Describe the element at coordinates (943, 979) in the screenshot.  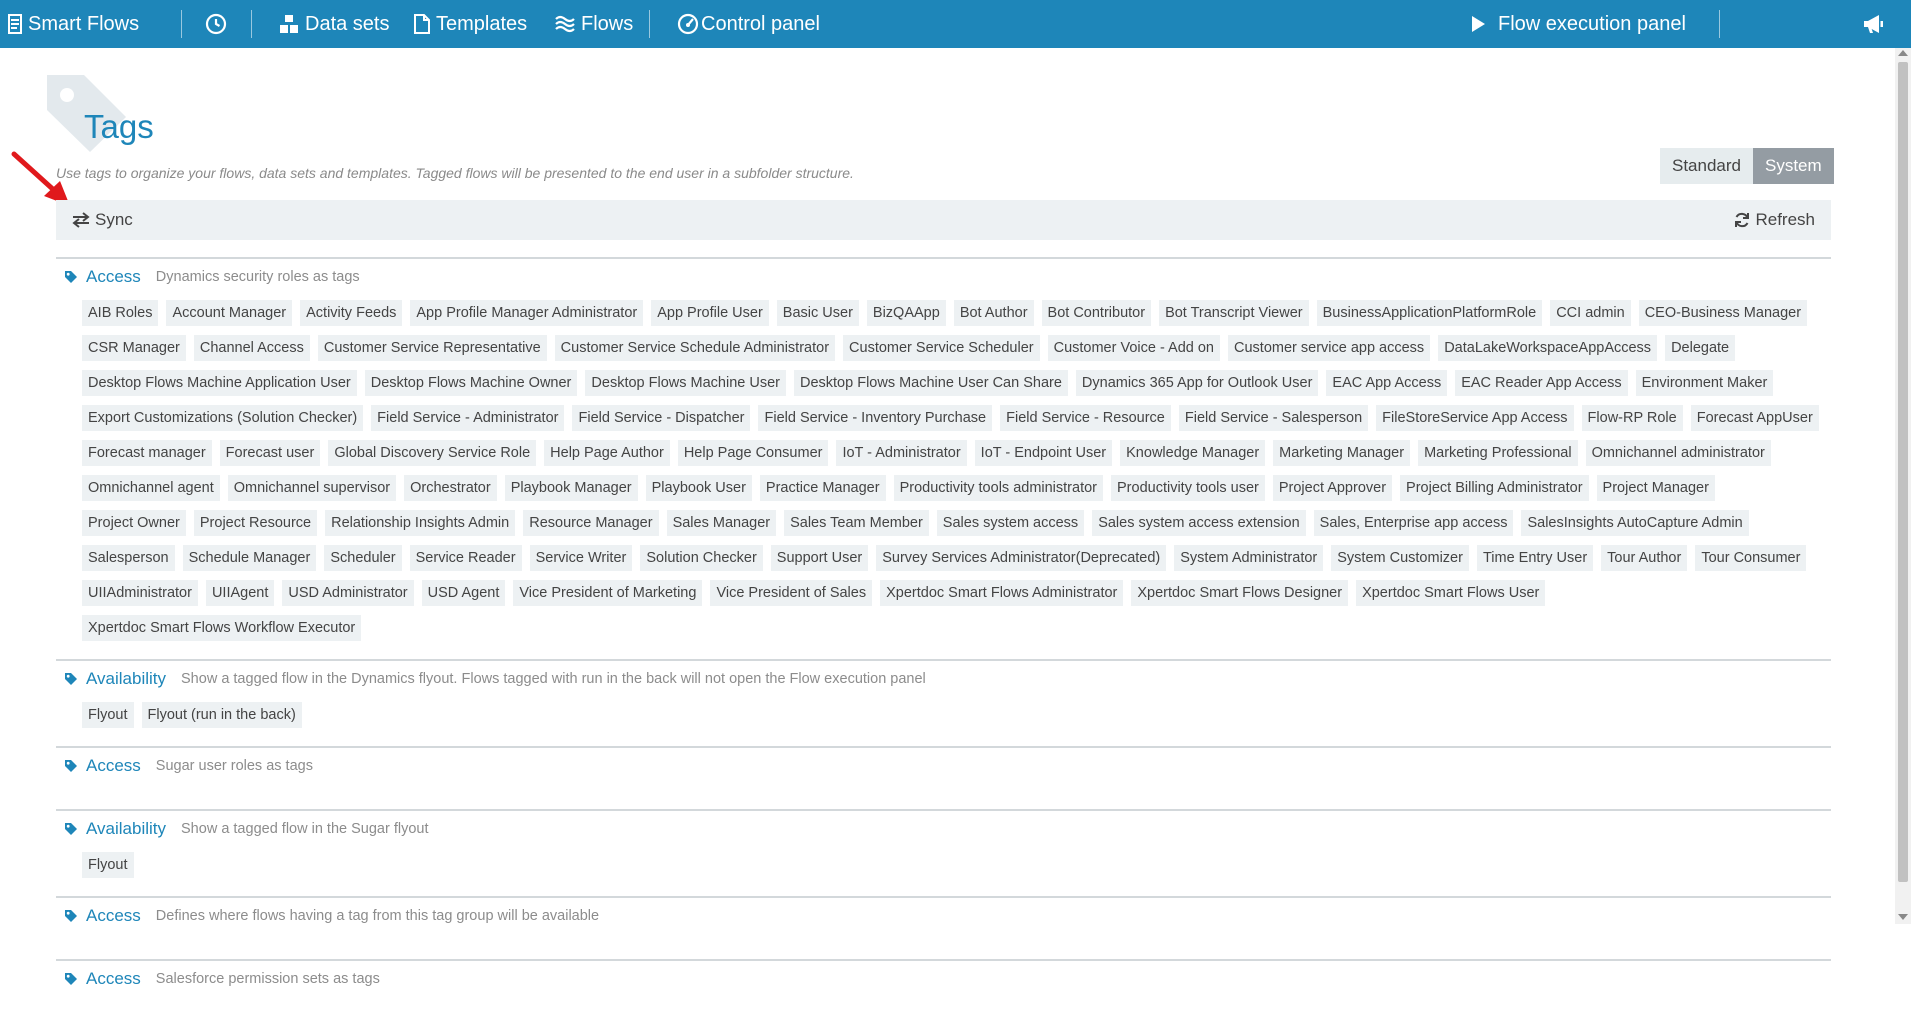
I see `tag-group-header: Access Salesforce permission sets as tags` at that location.